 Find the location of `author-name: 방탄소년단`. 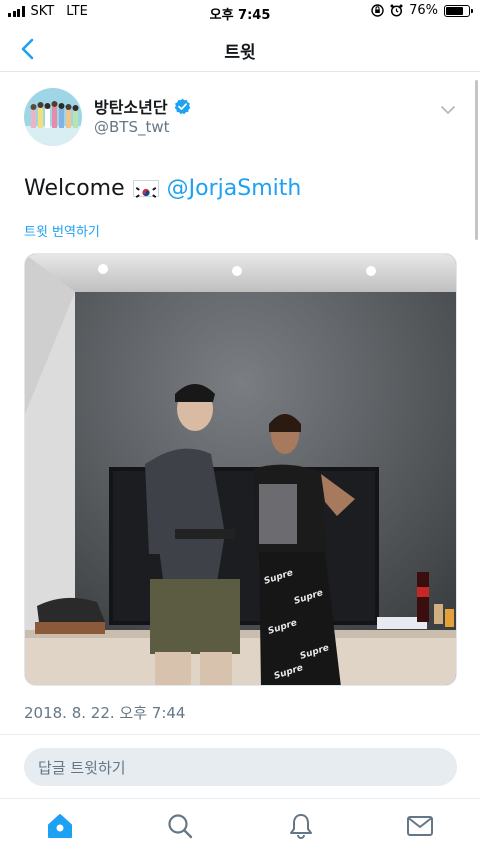

author-name: 방탄소년단 is located at coordinates (131, 107).